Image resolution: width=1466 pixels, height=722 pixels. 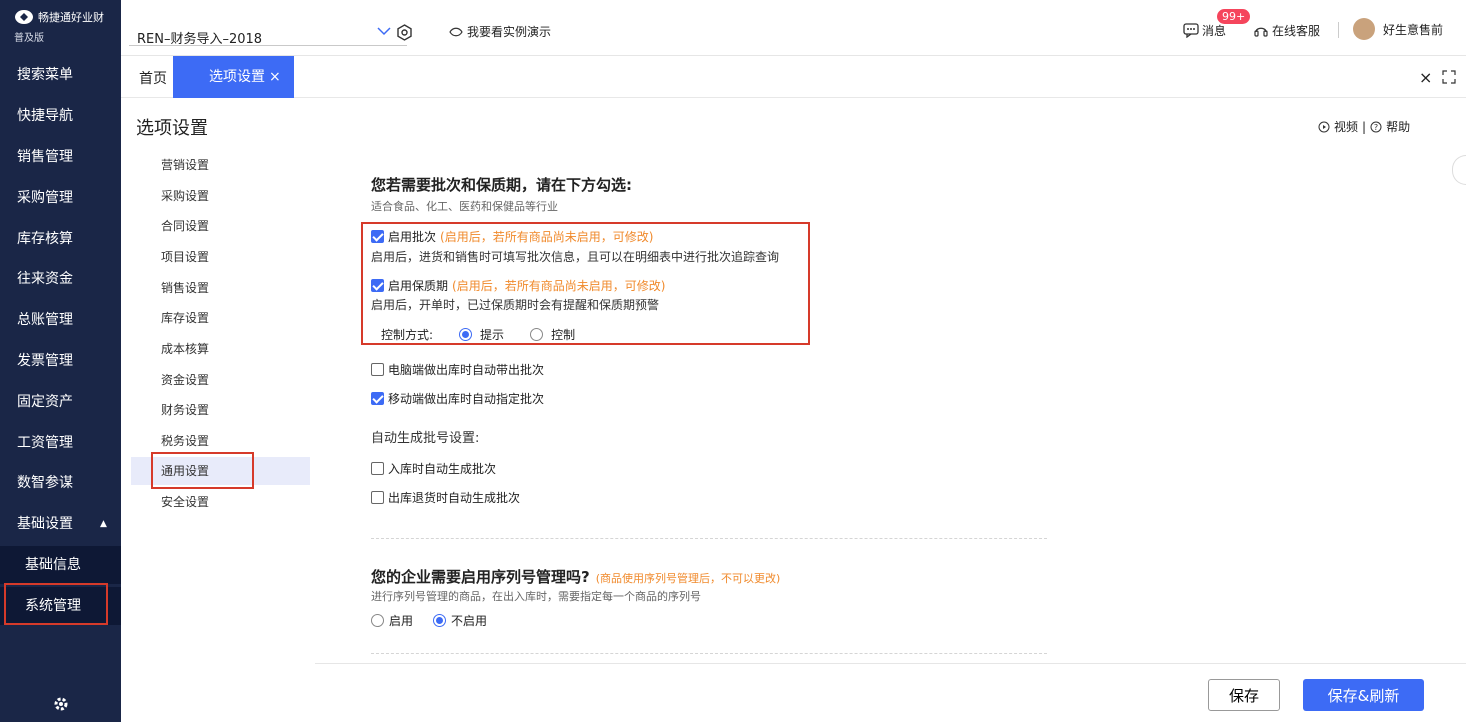 I want to click on avatar, so click(x=1364, y=29).